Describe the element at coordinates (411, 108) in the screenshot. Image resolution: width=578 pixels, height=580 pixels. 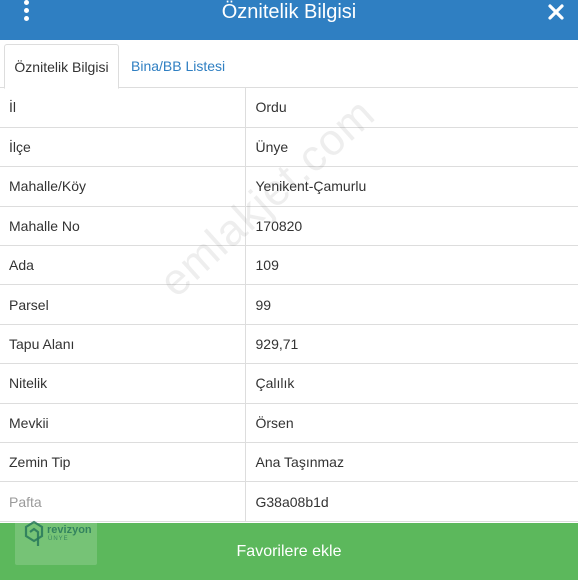
I see `attribute-value: Ordu` at that location.